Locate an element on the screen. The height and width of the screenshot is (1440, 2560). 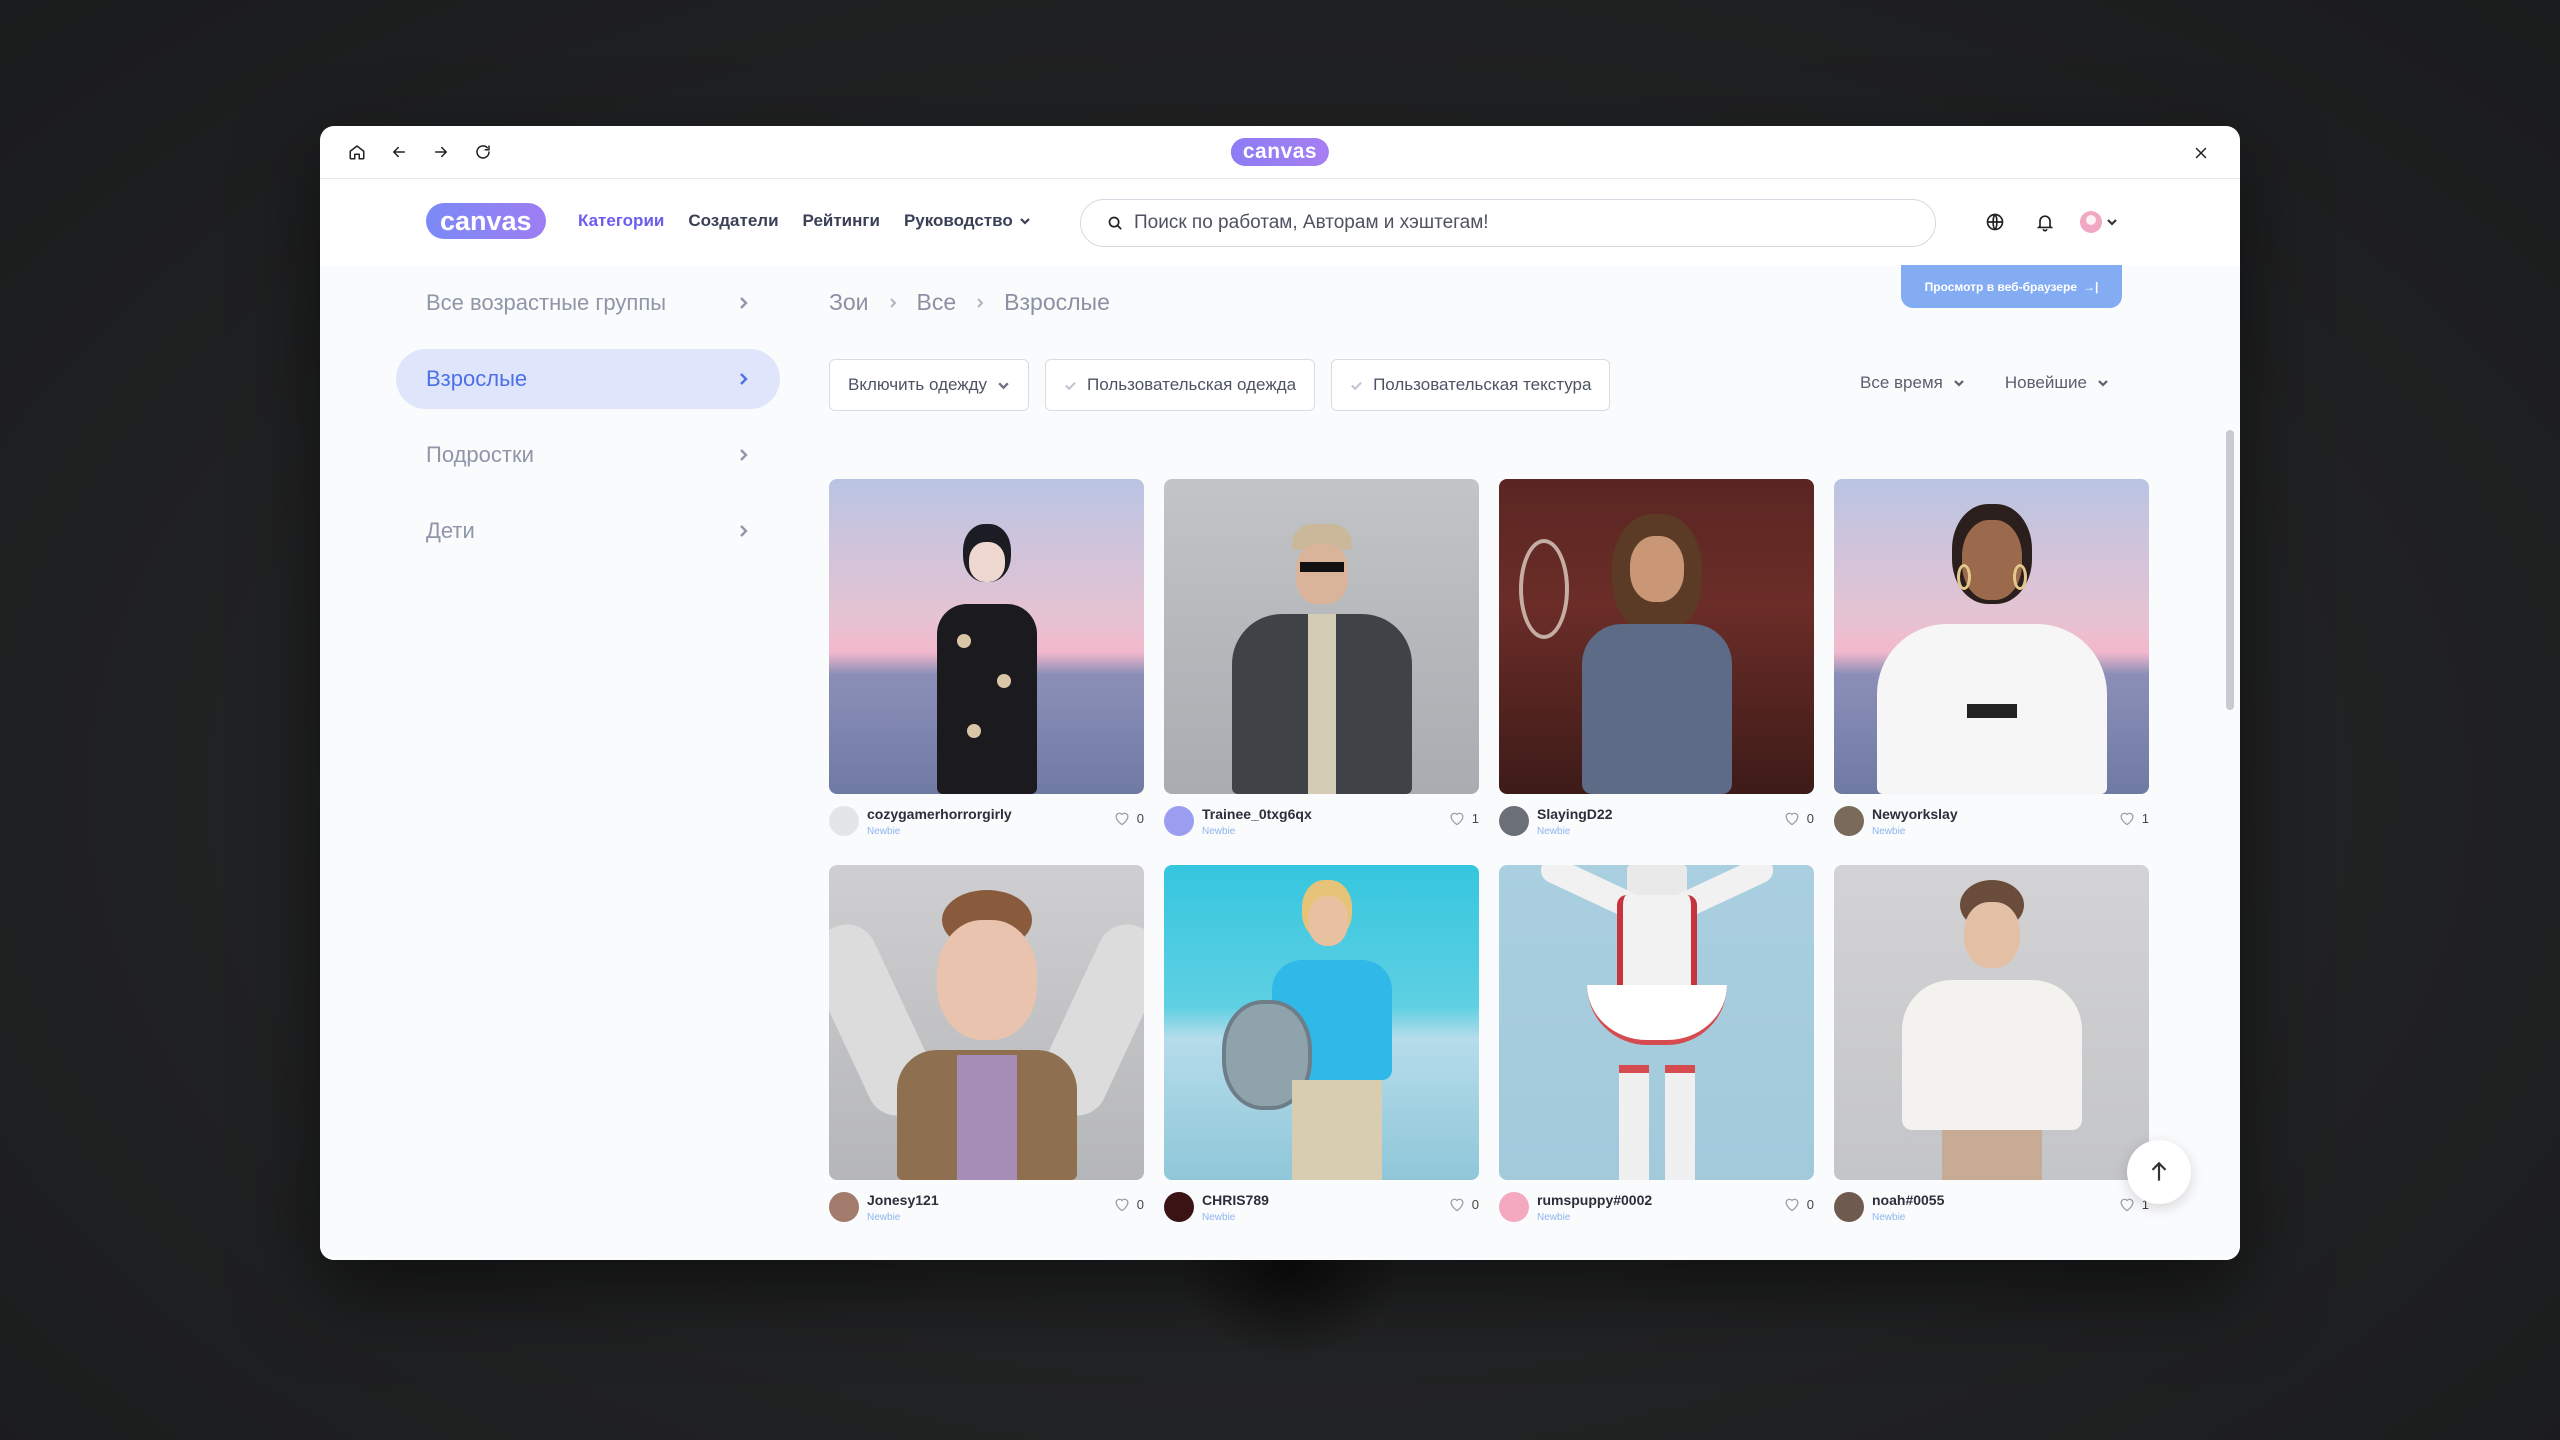
sidebar-item-label: Взрослые is located at coordinates (477, 378).